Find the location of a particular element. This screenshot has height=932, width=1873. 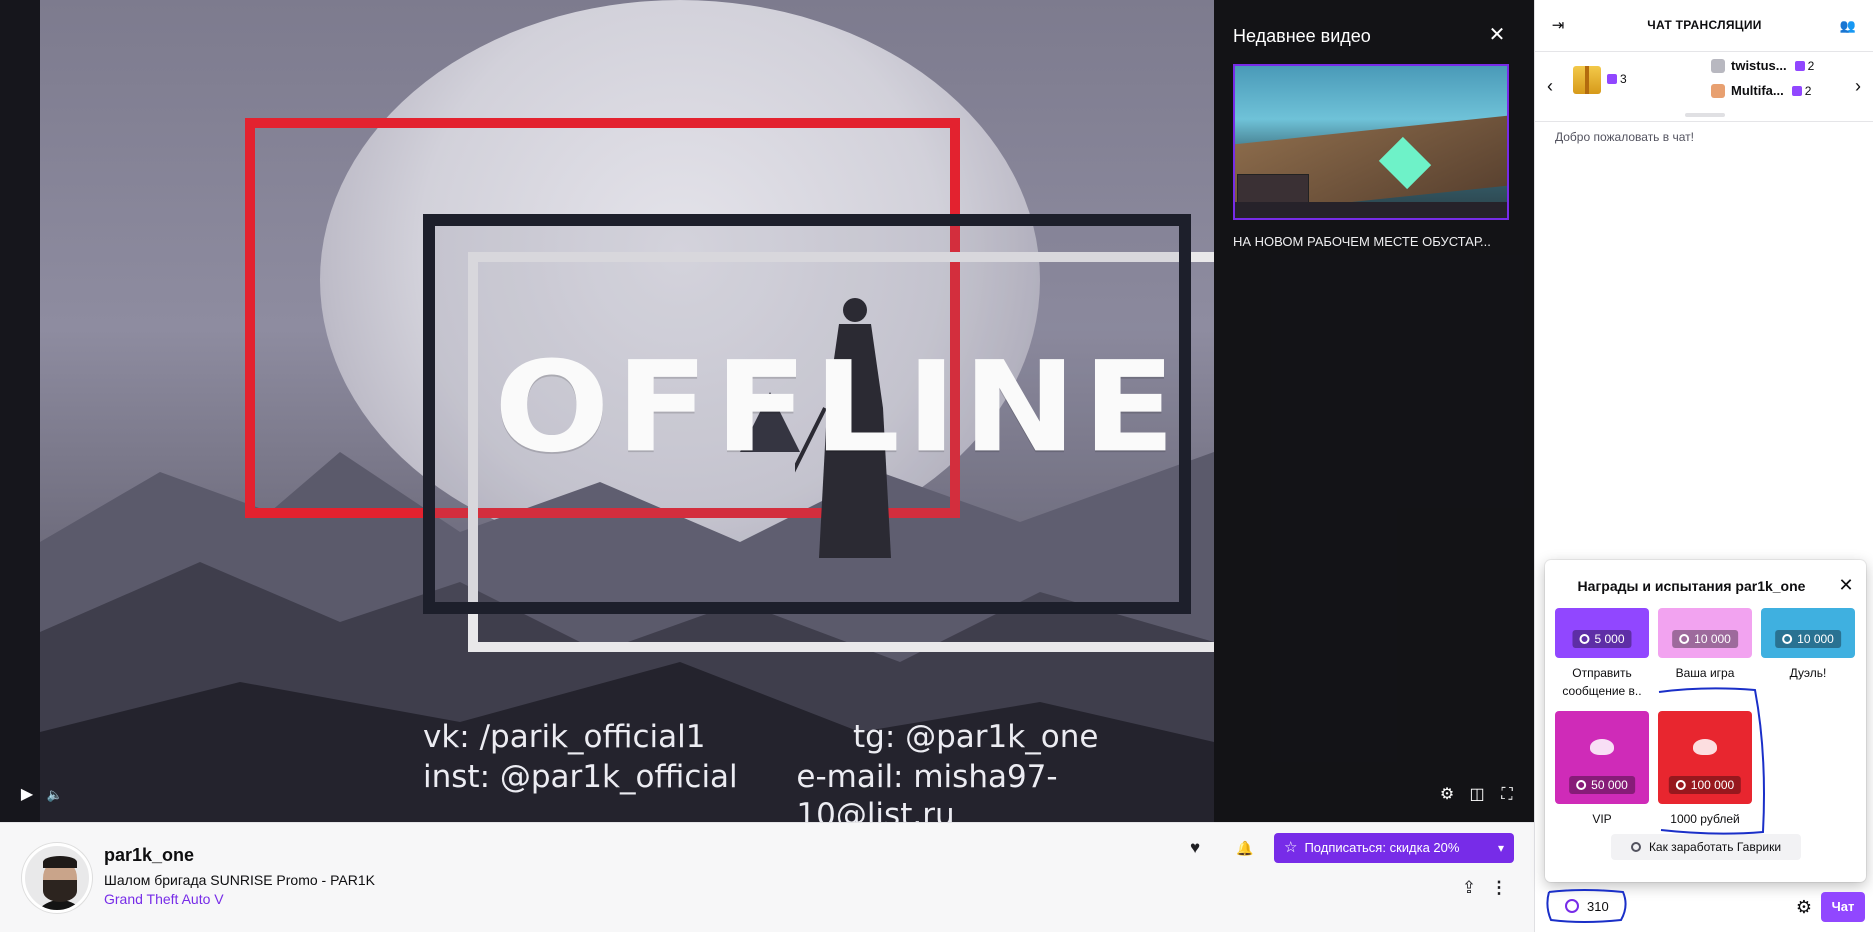

reward-label: Ваша игра is located at coordinates (1705, 673).